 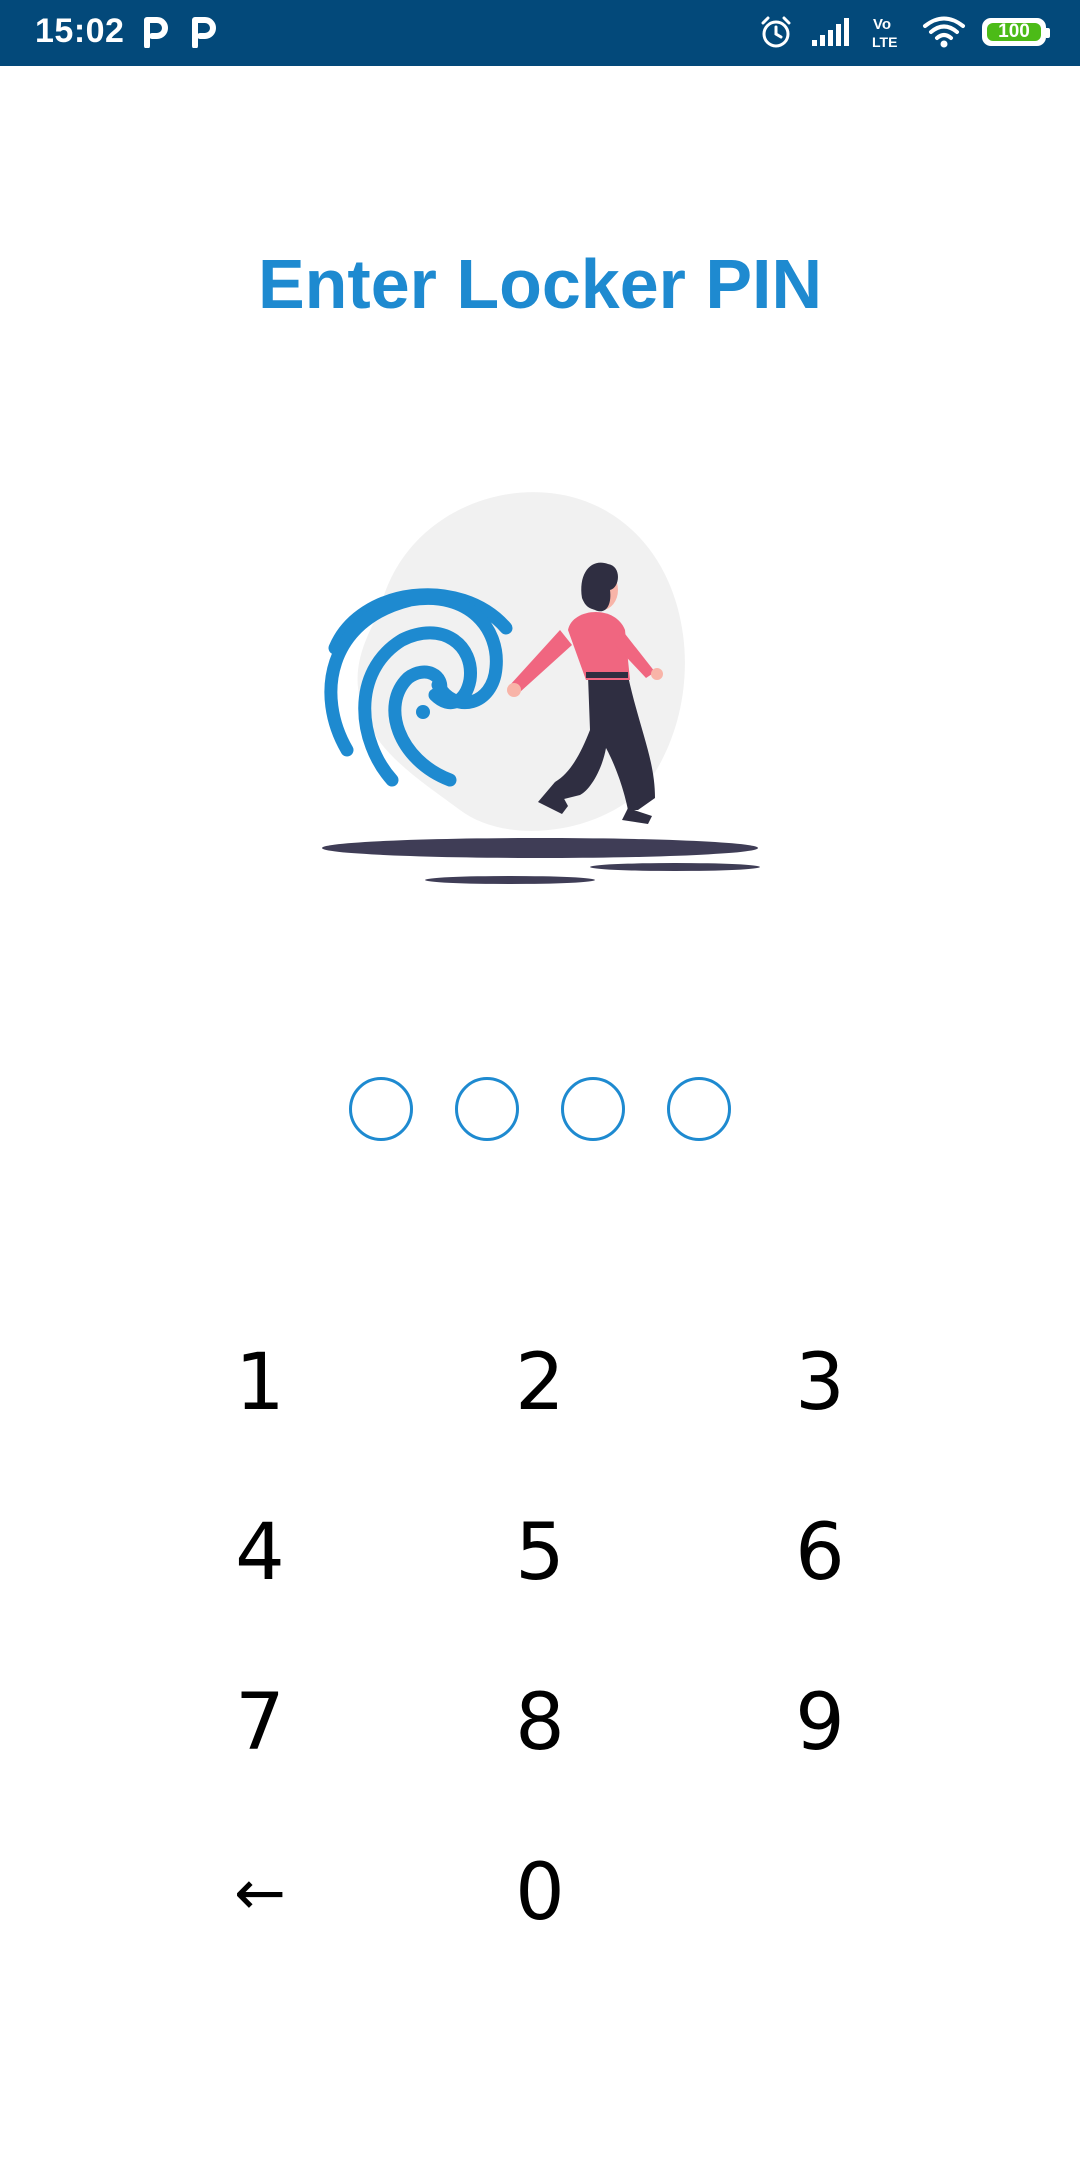 What do you see at coordinates (540, 284) in the screenshot?
I see `page-title: Enter Locker PIN` at bounding box center [540, 284].